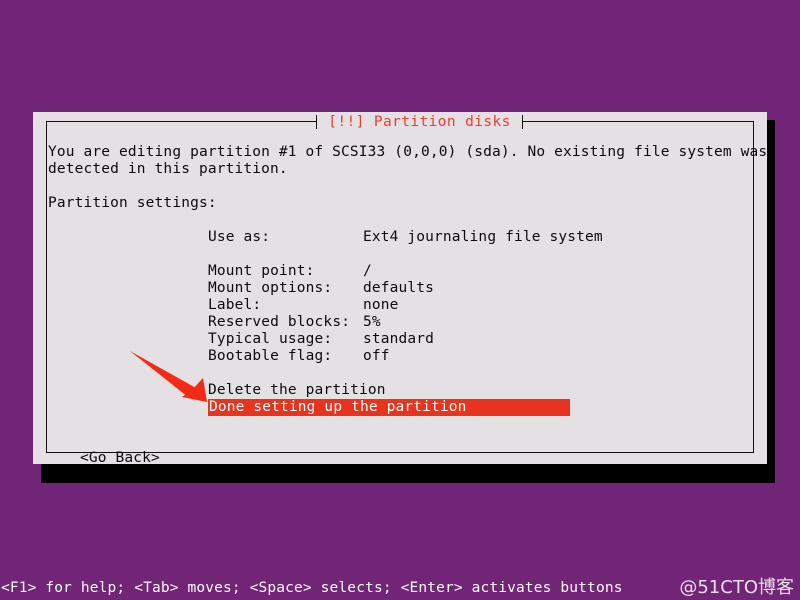 Image resolution: width=800 pixels, height=600 pixels. I want to click on setting-value-reserved-blocks: 5%, so click(372, 322).